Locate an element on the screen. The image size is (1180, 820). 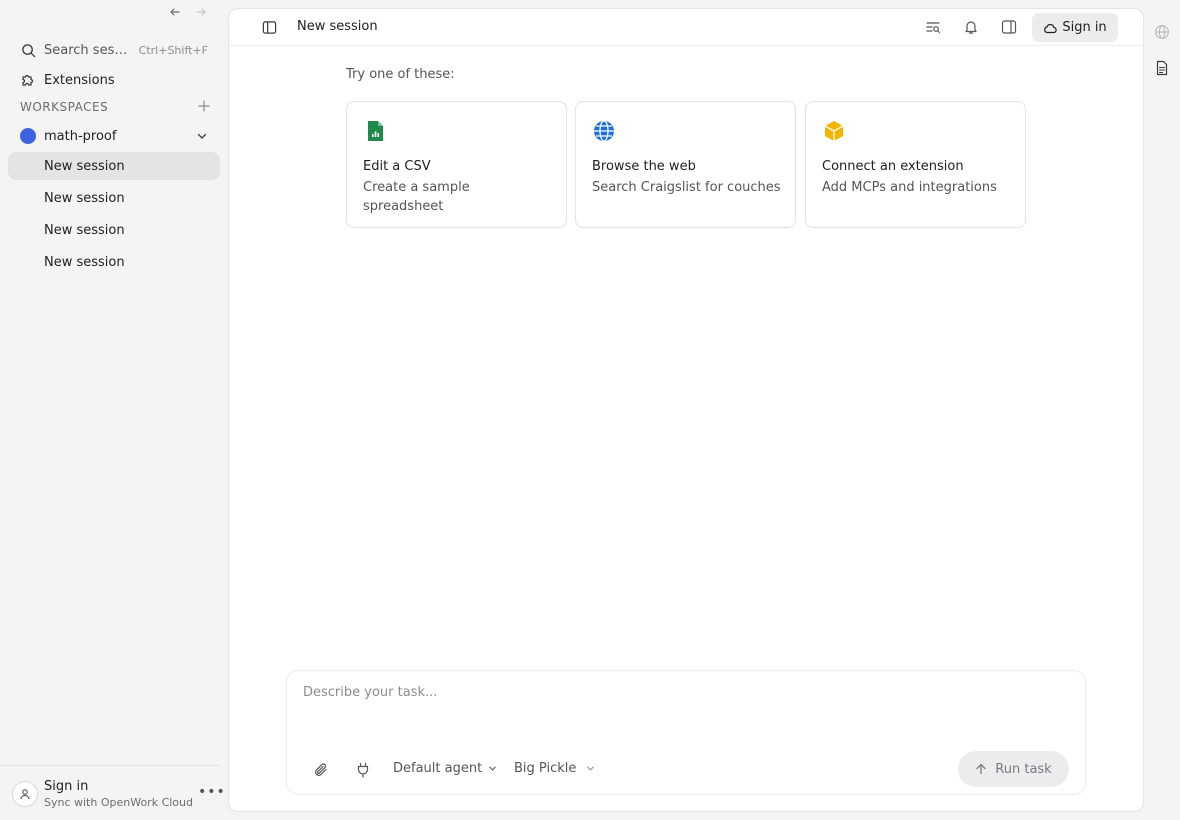
bell-icon is located at coordinates (971, 27).